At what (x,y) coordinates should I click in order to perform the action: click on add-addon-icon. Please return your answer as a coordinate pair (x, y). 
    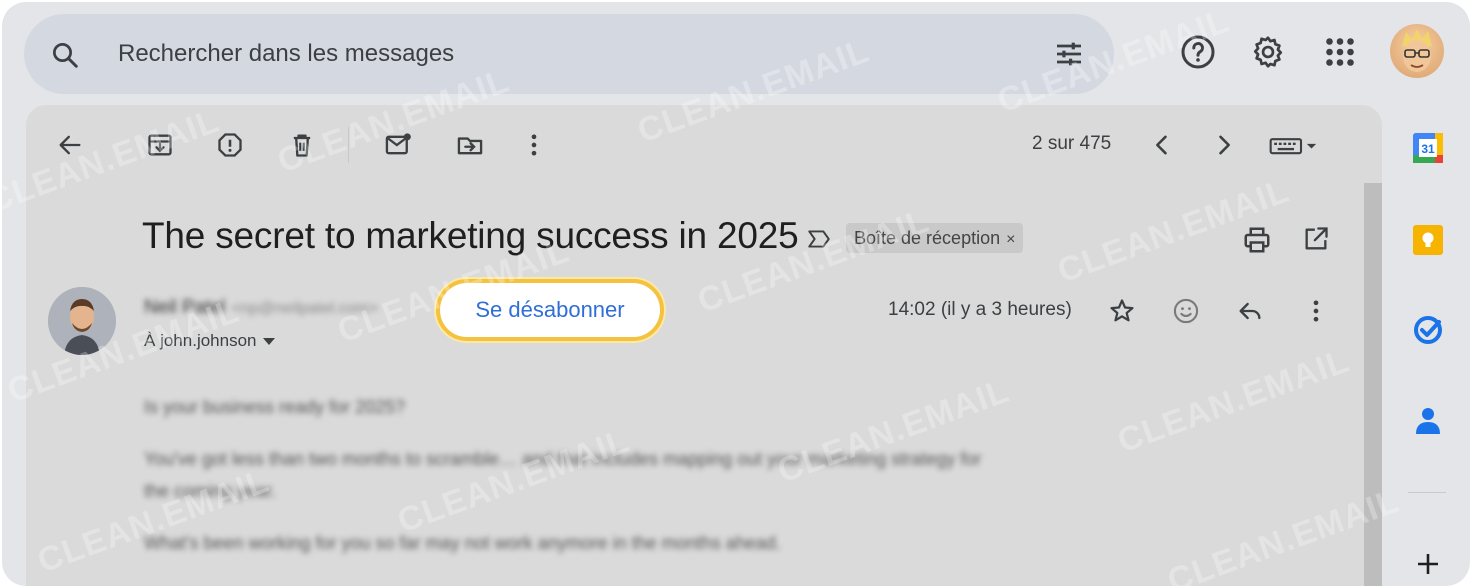
    Looking at the image, I should click on (1428, 564).